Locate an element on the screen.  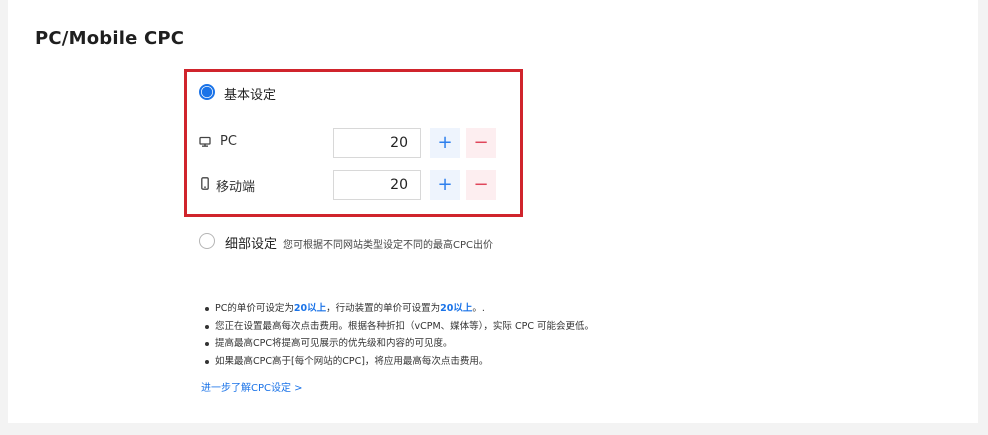
phone-icon is located at coordinates (205, 183).